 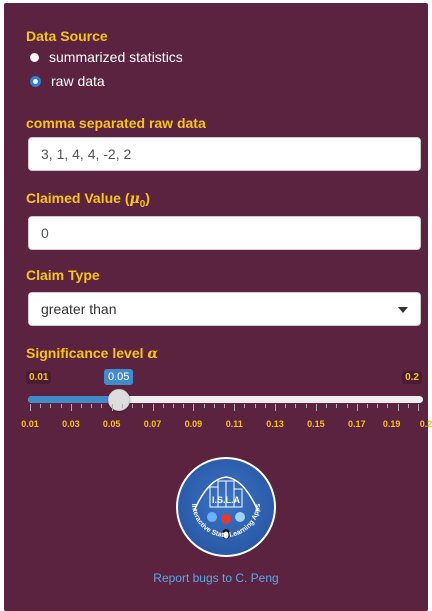 What do you see at coordinates (224, 233) in the screenshot?
I see `claimed-value-input: 0` at bounding box center [224, 233].